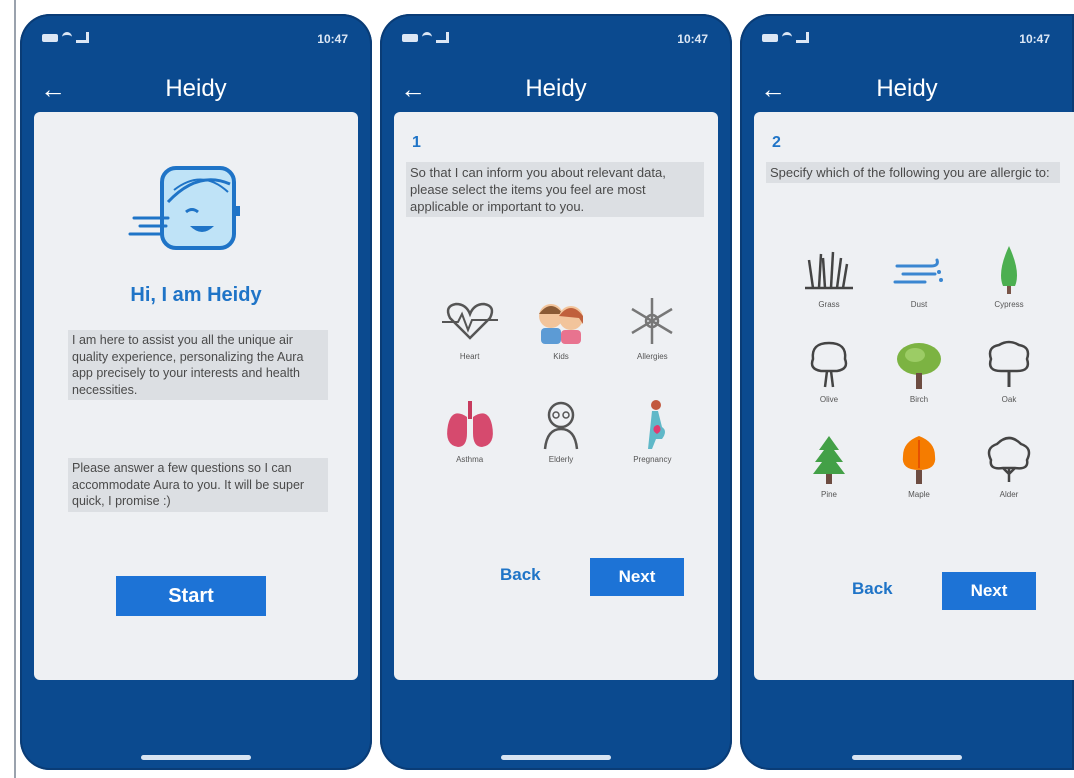 This screenshot has height=778, width=1074. What do you see at coordinates (416, 142) in the screenshot?
I see `step-number: 1` at bounding box center [416, 142].